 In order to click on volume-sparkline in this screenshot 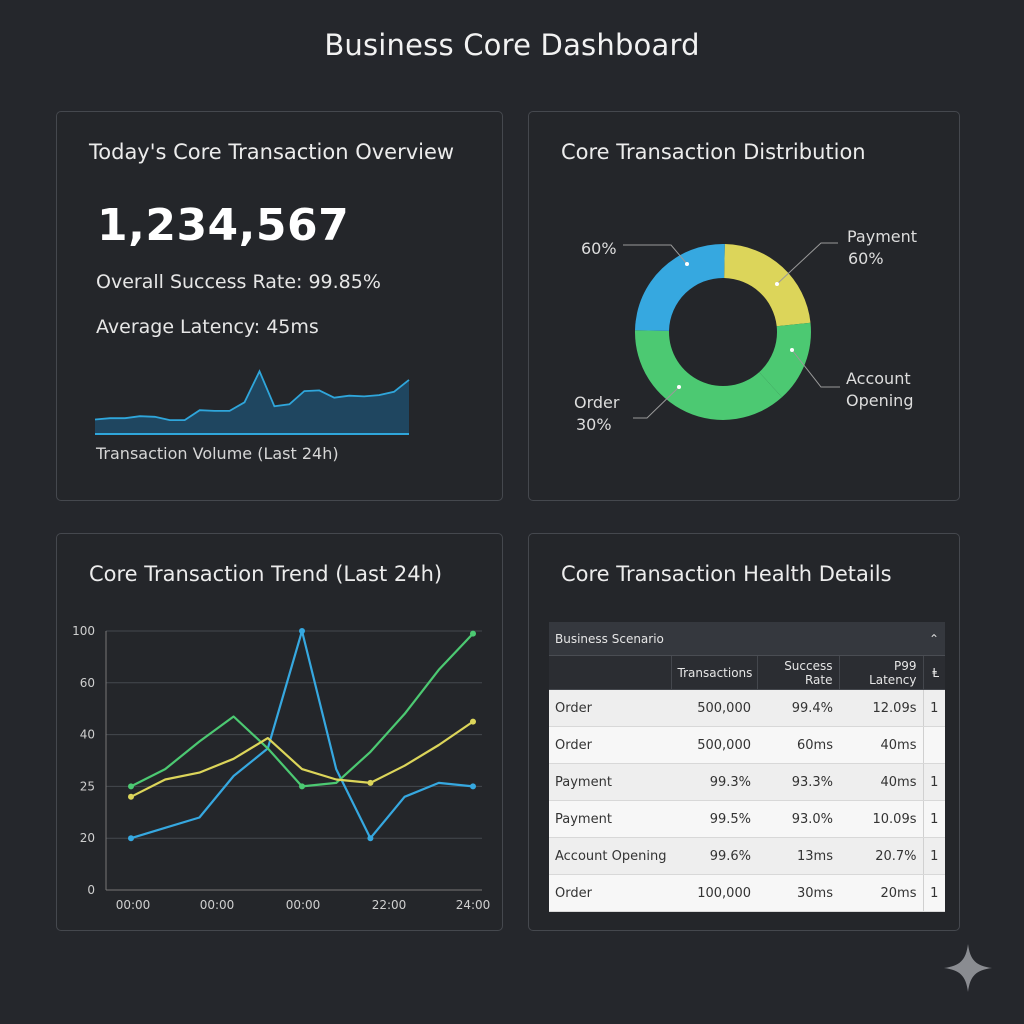, I will do `click(252, 402)`.